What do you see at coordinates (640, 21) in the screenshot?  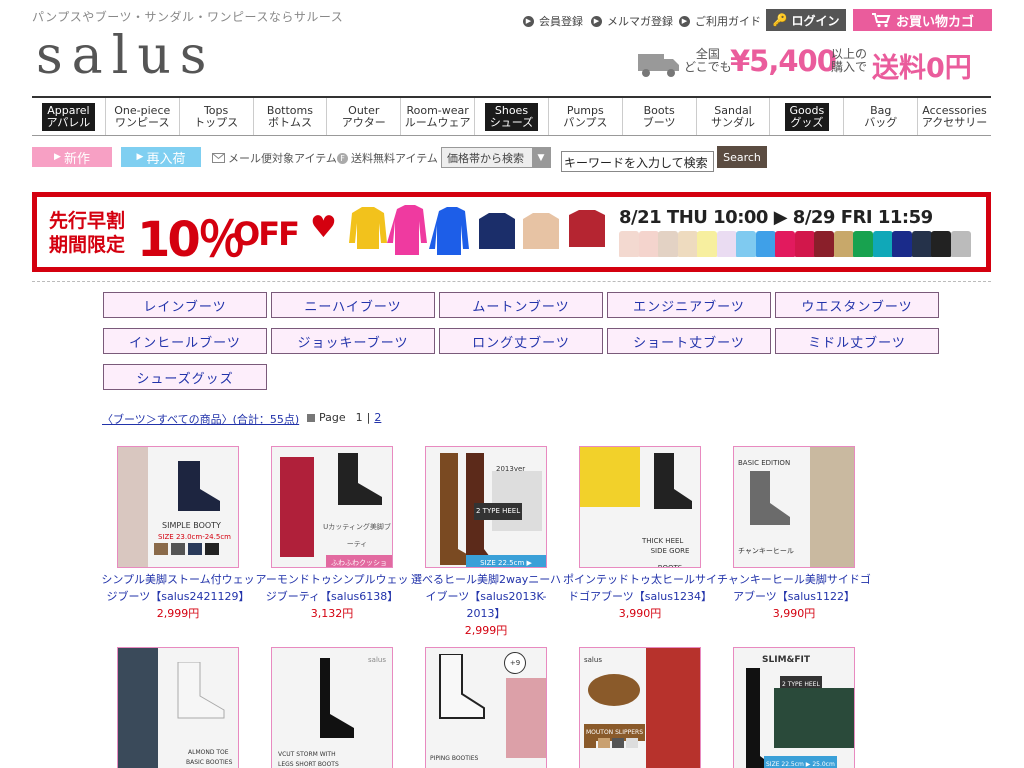 I see `newsletter-register-label: メルマガ登録` at bounding box center [640, 21].